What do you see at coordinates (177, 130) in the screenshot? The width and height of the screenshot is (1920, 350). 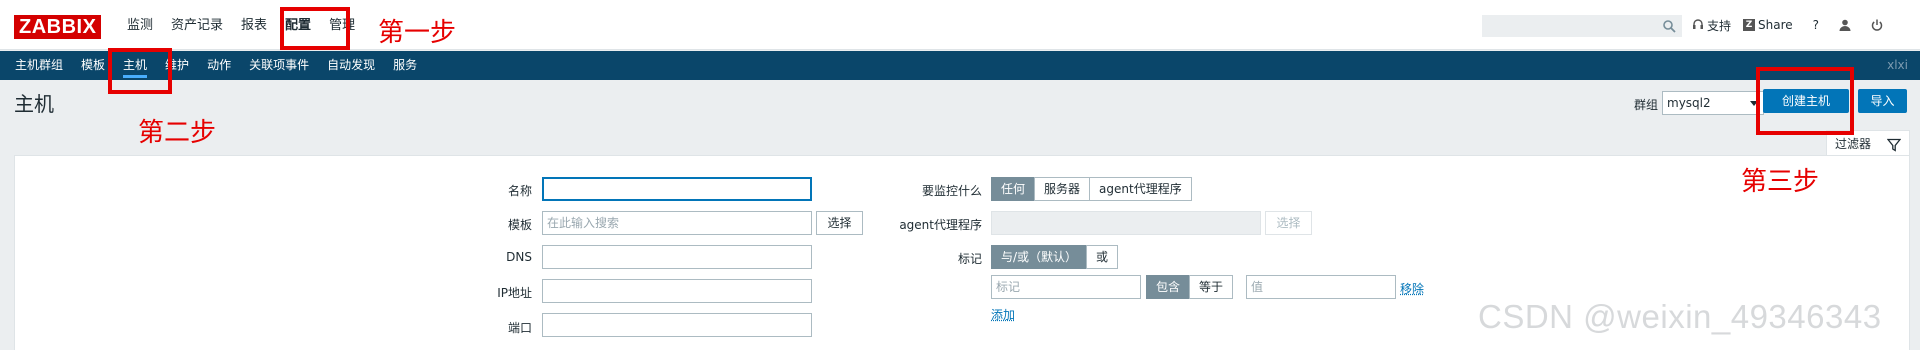 I see `annotation-step2: 第二步` at bounding box center [177, 130].